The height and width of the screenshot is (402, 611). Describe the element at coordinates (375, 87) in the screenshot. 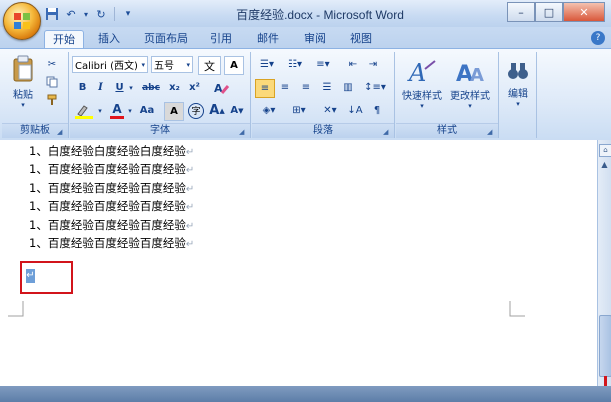

I see `line-spacing-button: ↕≡▾` at that location.